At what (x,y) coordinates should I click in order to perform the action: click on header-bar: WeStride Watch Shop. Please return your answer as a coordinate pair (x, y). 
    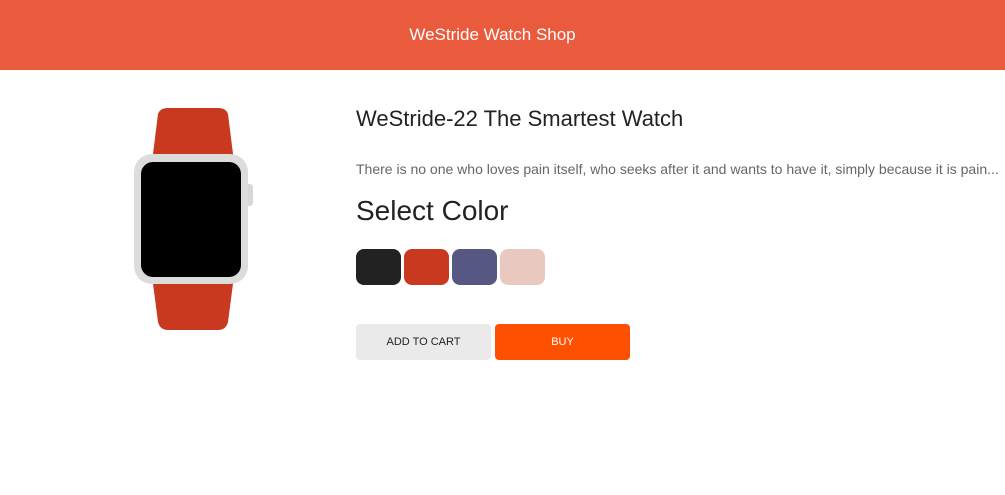
    Looking at the image, I should click on (502, 35).